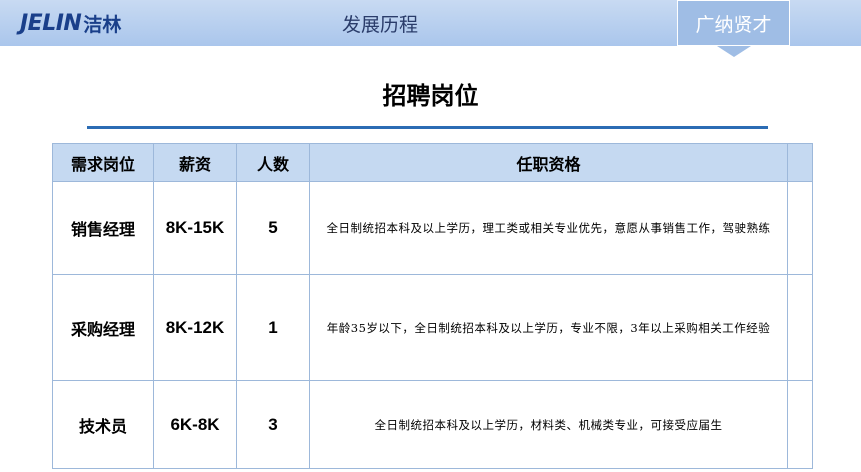  I want to click on logo: JELIN 洁林, so click(70, 23).